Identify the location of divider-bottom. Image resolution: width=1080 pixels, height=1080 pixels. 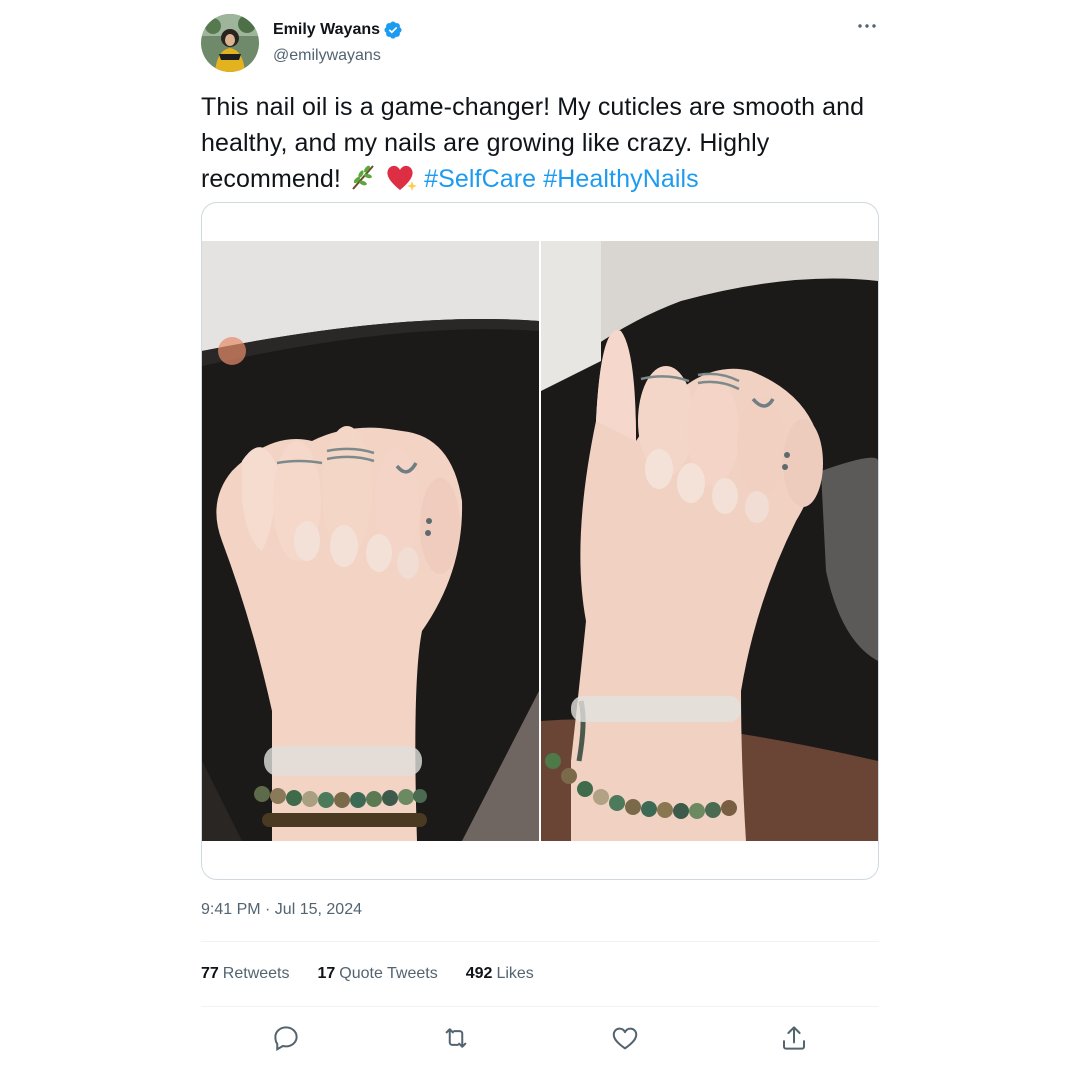
(540, 1006).